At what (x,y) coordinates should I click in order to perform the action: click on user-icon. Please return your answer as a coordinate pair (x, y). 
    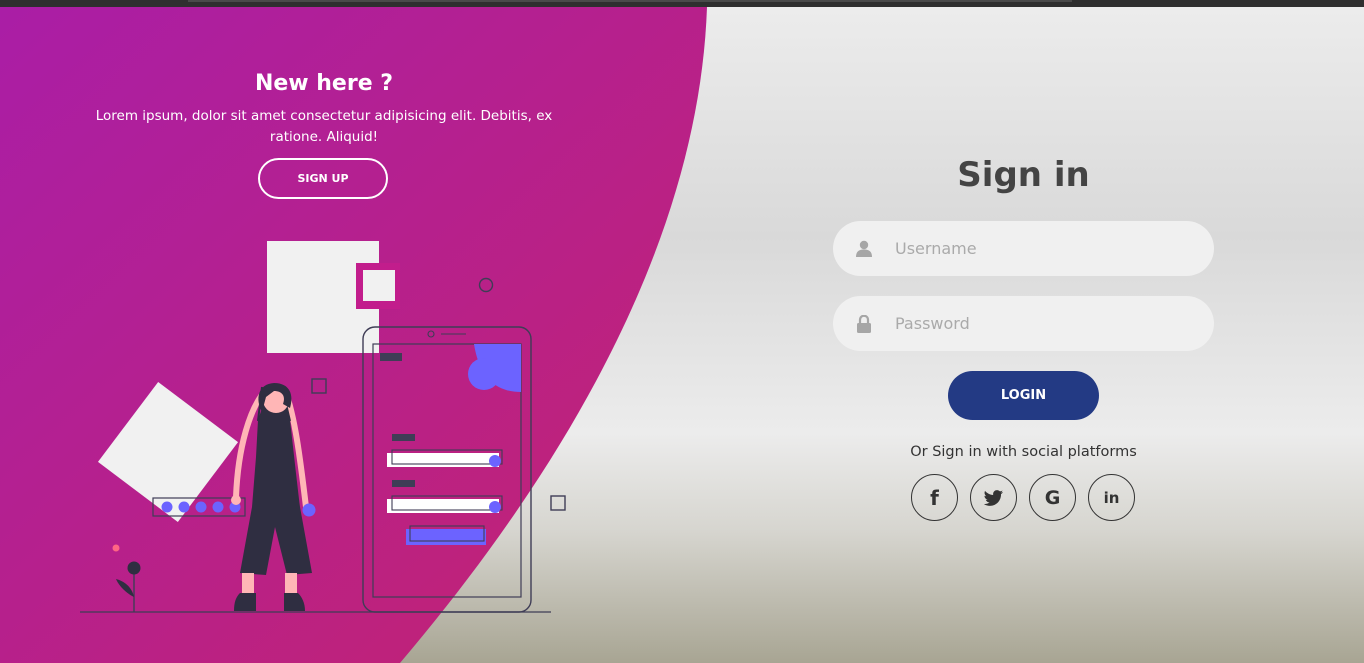
    Looking at the image, I should click on (864, 248).